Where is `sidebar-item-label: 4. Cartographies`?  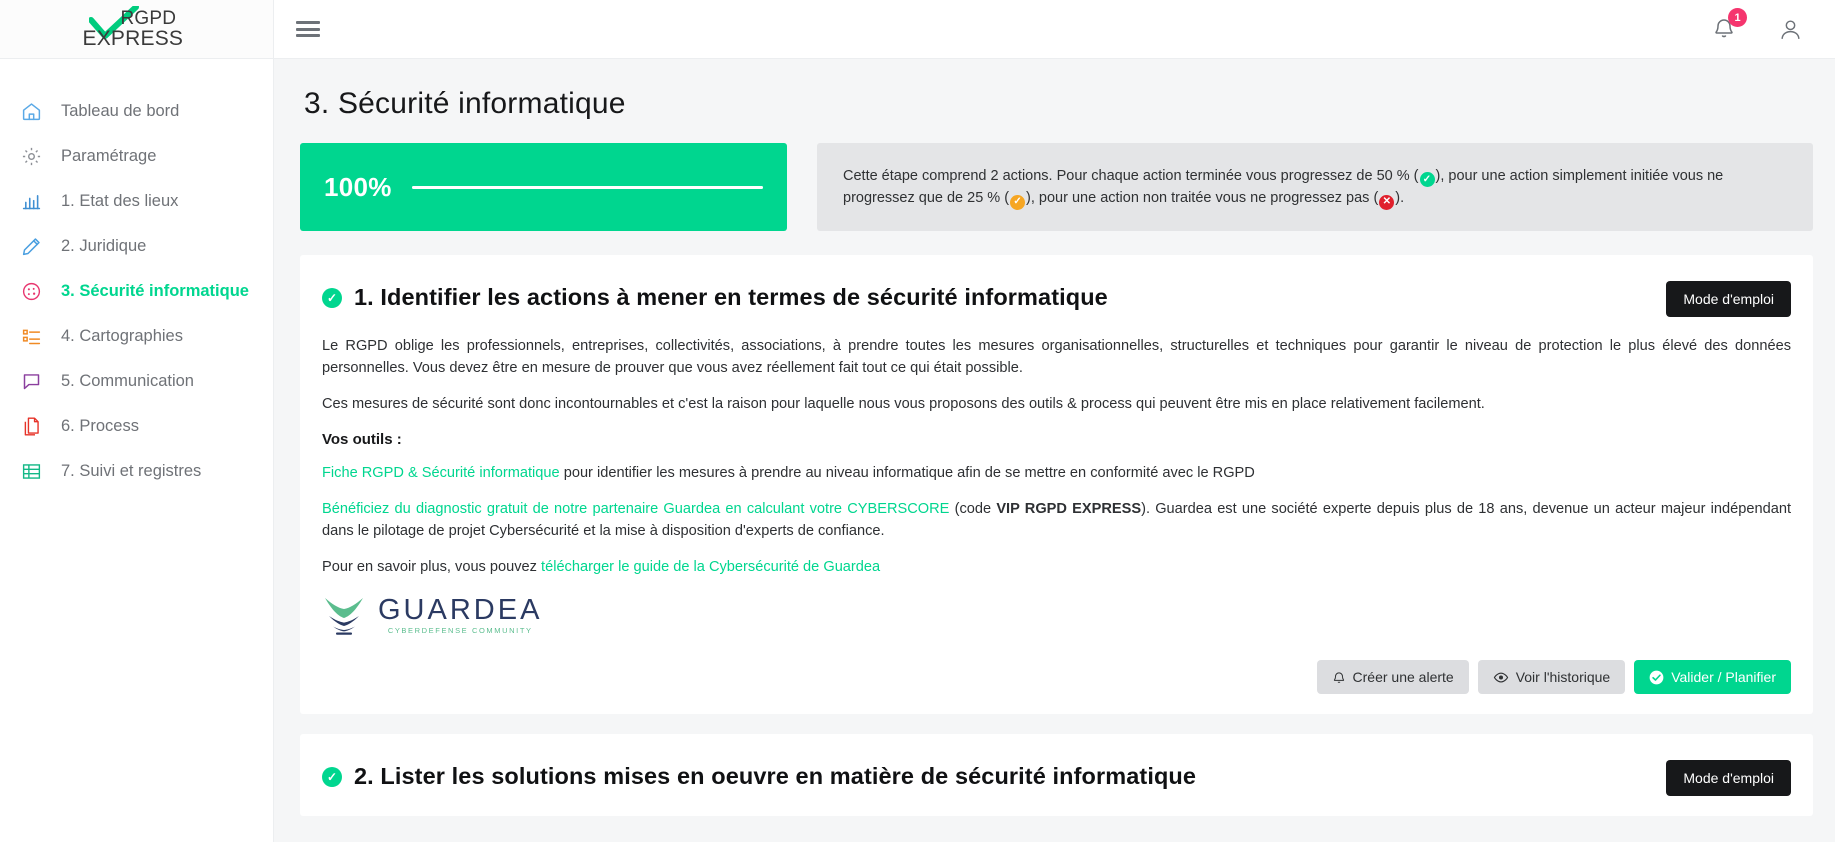
sidebar-item-label: 4. Cartographies is located at coordinates (122, 336).